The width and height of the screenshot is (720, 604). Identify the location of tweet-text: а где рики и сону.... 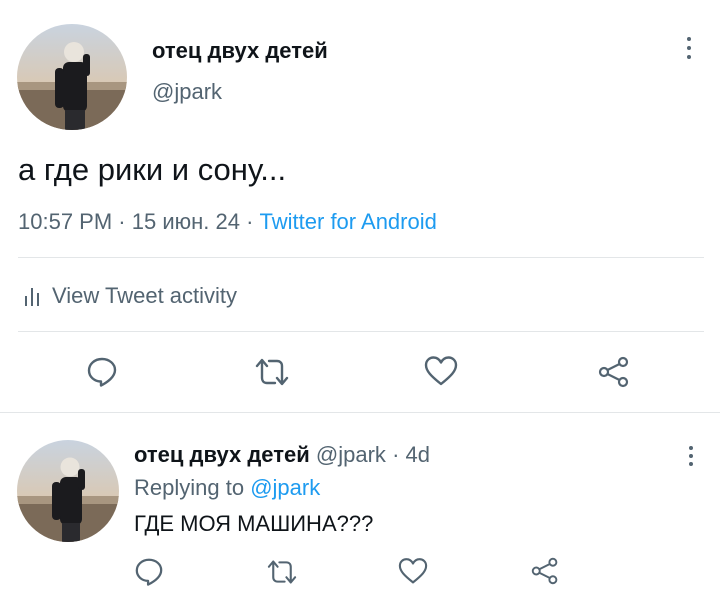
(152, 169).